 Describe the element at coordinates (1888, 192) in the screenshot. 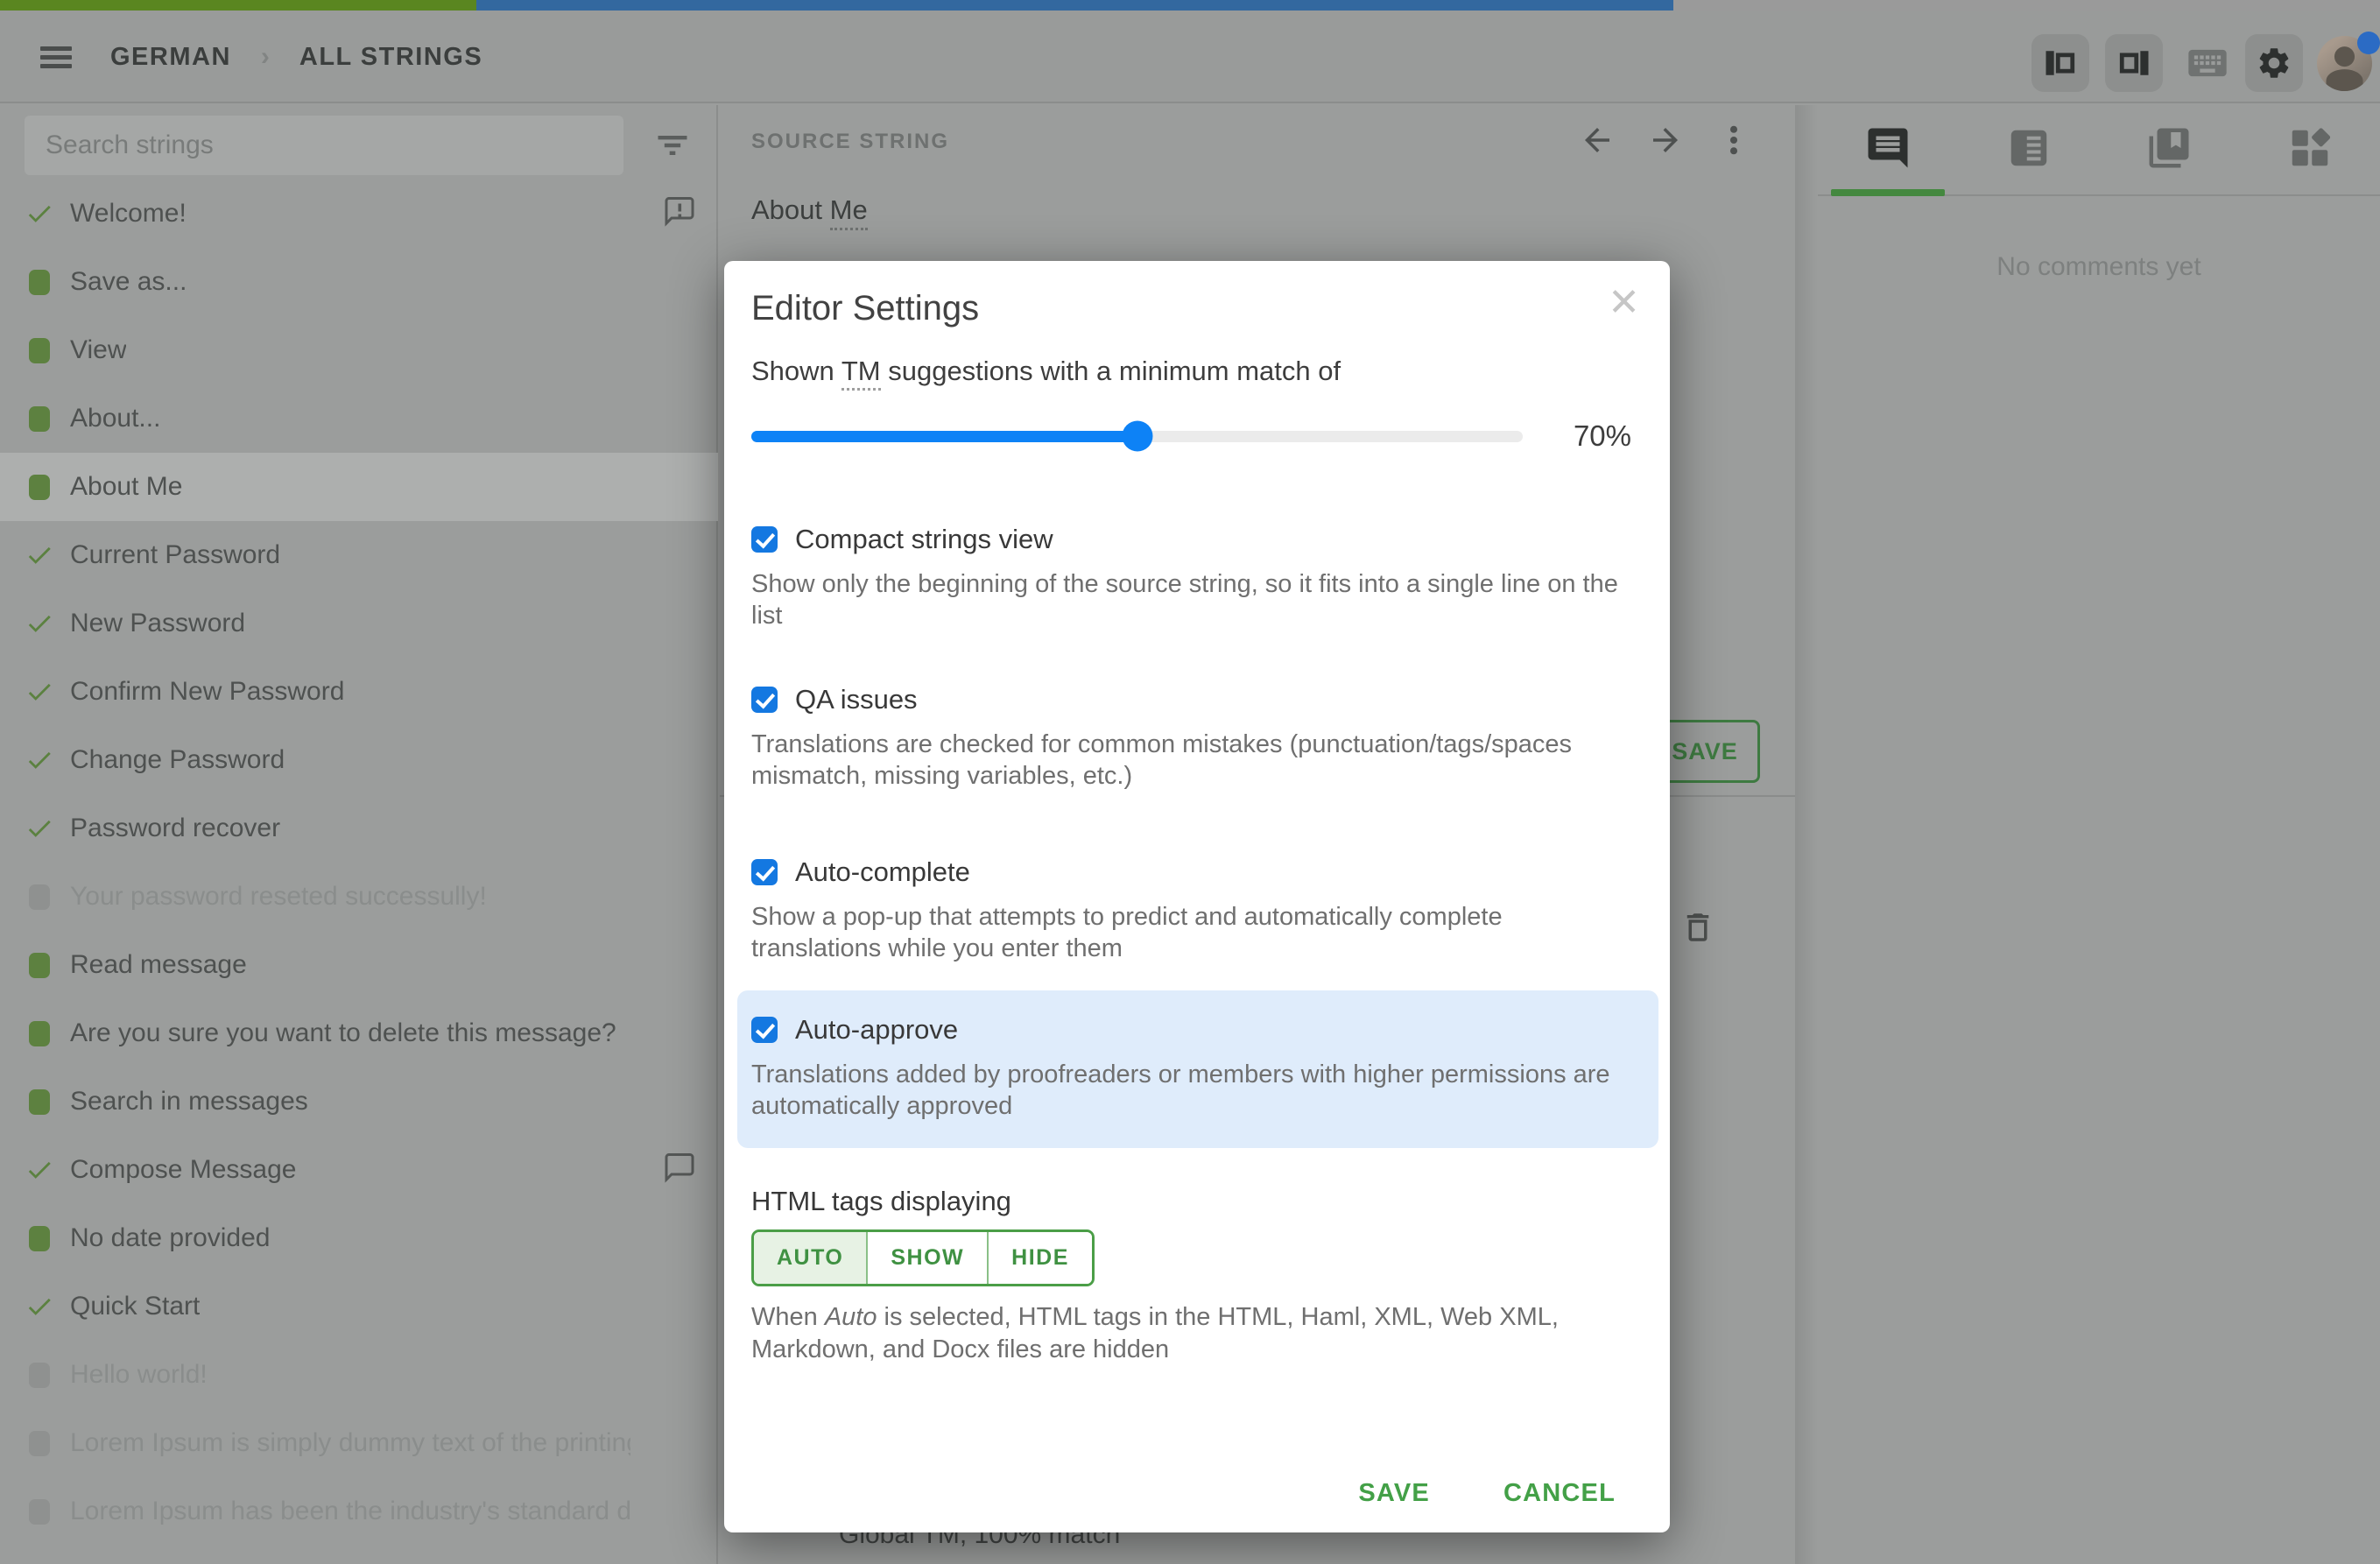

I see `active-tab-indicator` at that location.